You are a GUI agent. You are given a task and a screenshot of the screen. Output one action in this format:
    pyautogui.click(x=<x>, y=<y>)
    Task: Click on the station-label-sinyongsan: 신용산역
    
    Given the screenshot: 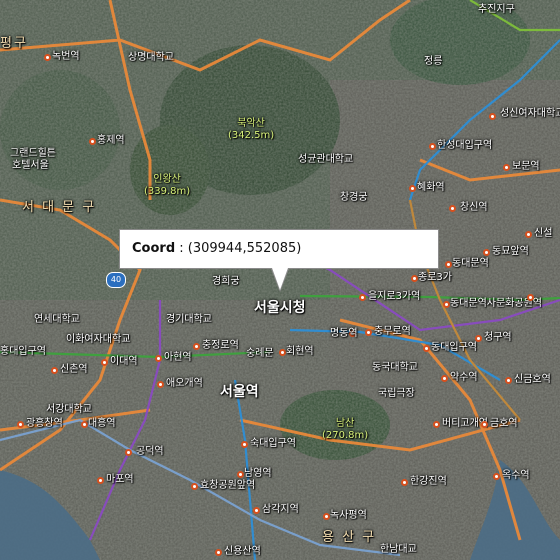 What is the action you would take?
    pyautogui.click(x=242, y=552)
    